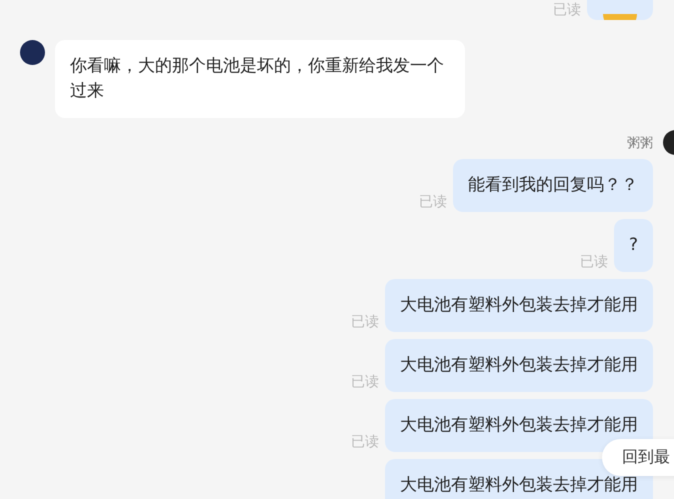 The height and width of the screenshot is (499, 674). Describe the element at coordinates (260, 79) in the screenshot. I see `message-bubble: 你看嘛，大的那个电池是坏的，你重新给我发一个过来` at that location.